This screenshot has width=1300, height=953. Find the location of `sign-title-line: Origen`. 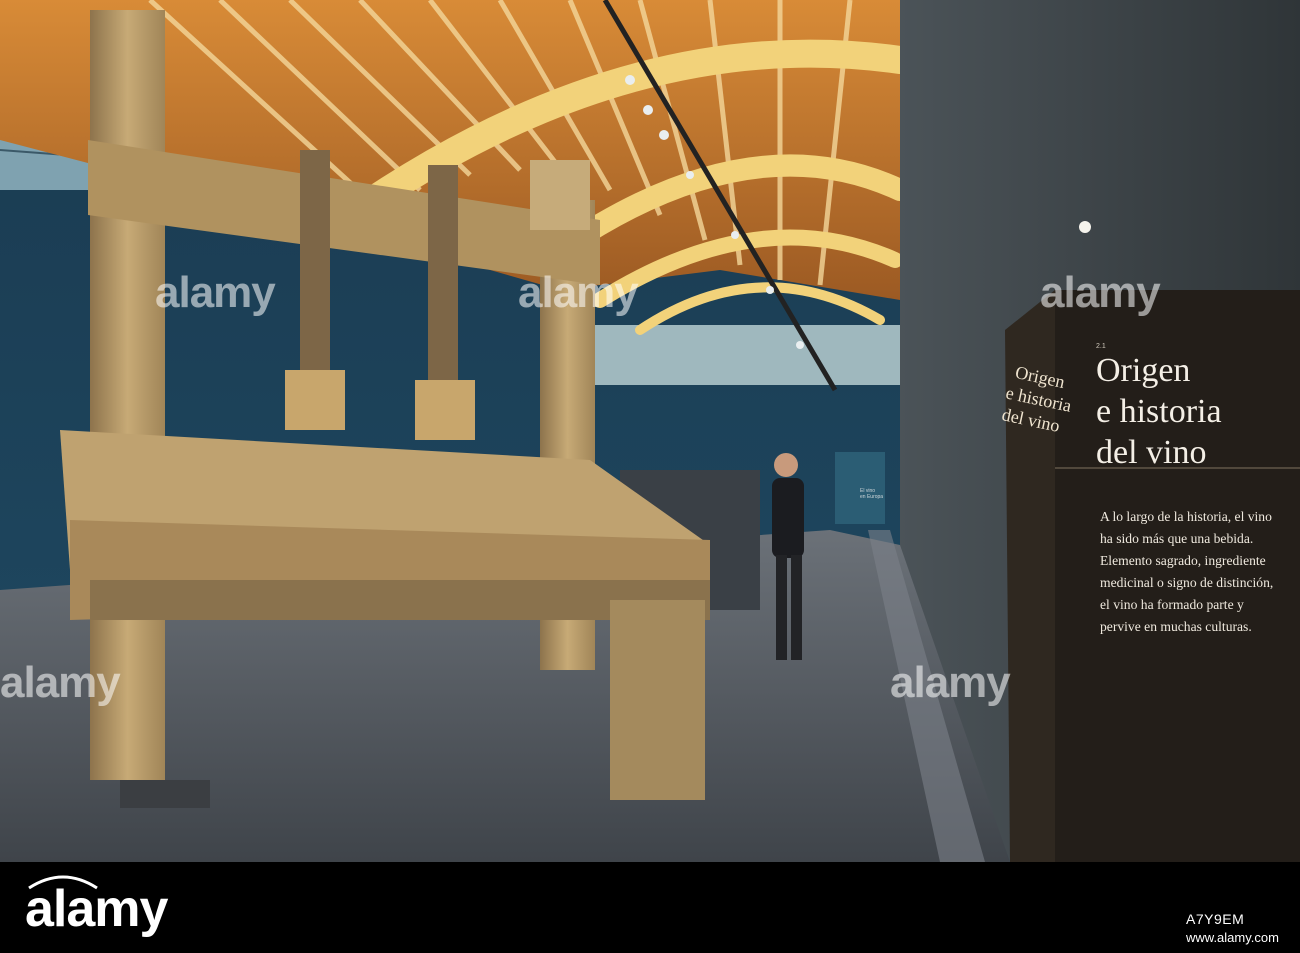

sign-title-line: Origen is located at coordinates (1143, 370).